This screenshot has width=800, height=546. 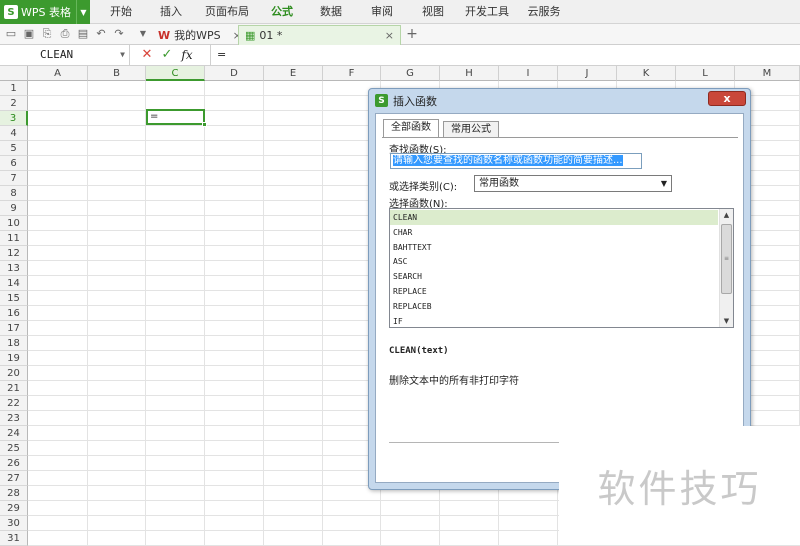 I want to click on menu-home: 开始, so click(x=121, y=12).